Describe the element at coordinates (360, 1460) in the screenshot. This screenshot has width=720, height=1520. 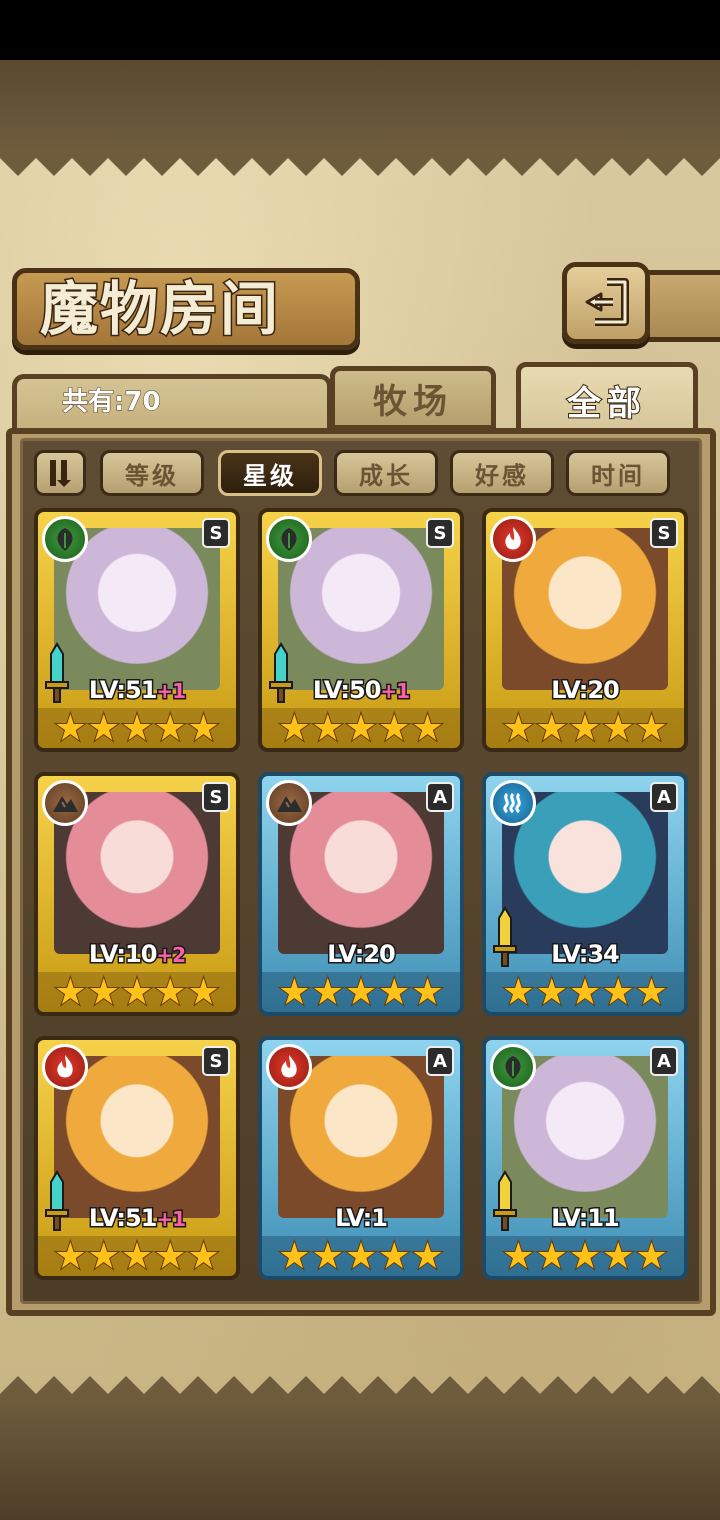
I see `map-band-bottom` at that location.